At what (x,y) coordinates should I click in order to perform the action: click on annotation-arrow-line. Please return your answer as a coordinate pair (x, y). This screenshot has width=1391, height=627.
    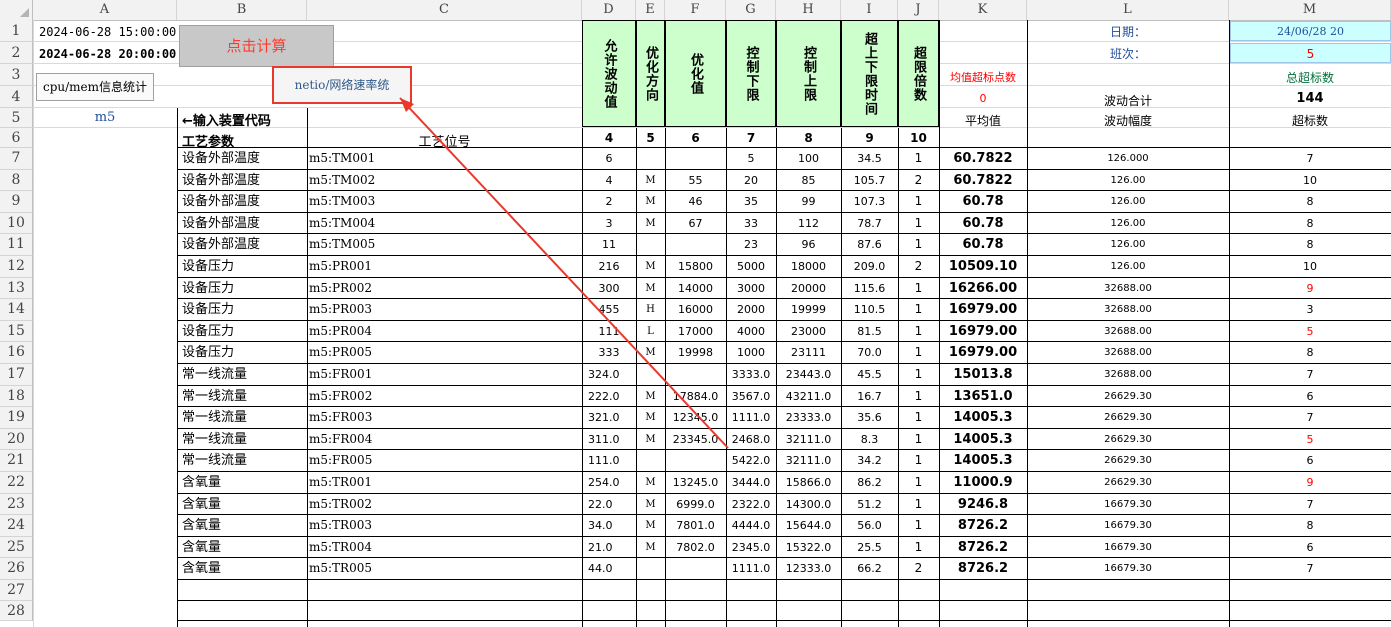
    Looking at the image, I should click on (564, 273).